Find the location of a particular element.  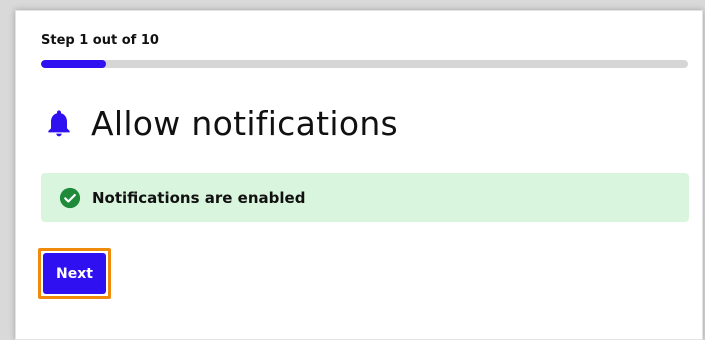

heading-row: Allow notifications is located at coordinates (220, 123).